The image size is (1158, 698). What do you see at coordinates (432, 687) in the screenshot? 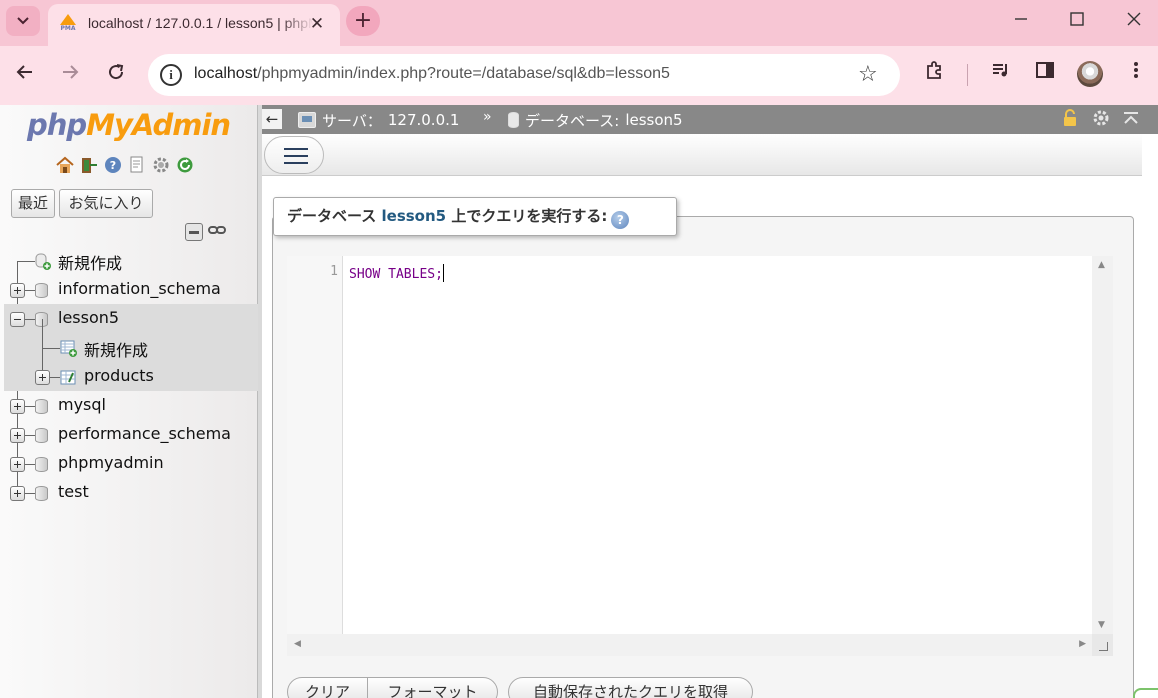
I see `format-button: フォーマット` at bounding box center [432, 687].